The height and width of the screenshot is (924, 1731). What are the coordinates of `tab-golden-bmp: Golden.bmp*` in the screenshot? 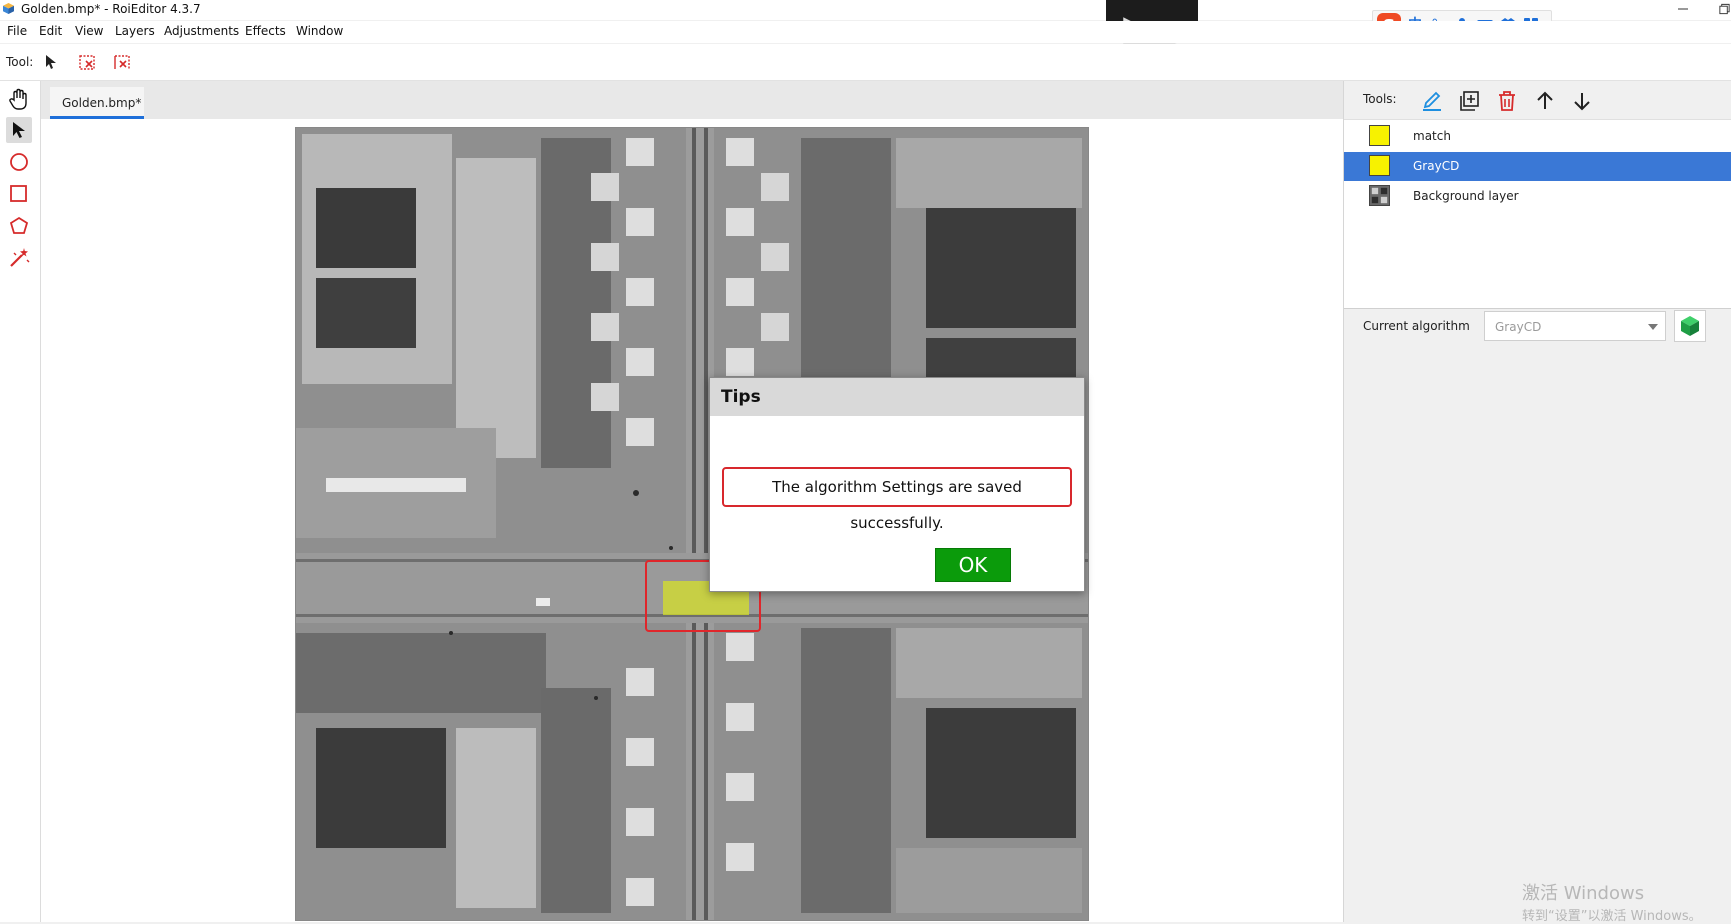 It's located at (97, 103).